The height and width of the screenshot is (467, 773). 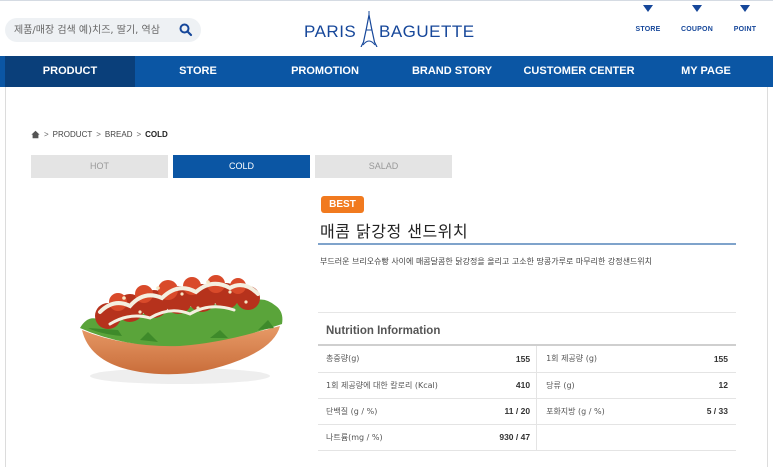 What do you see at coordinates (487, 385) in the screenshot?
I see `nutrition-value: 410` at bounding box center [487, 385].